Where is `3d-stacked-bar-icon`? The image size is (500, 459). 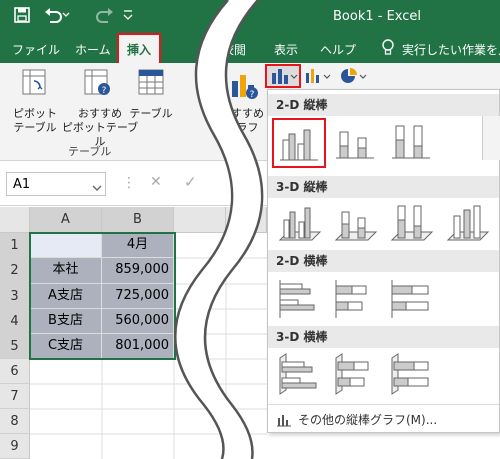 3d-stacked-bar-icon is located at coordinates (355, 376).